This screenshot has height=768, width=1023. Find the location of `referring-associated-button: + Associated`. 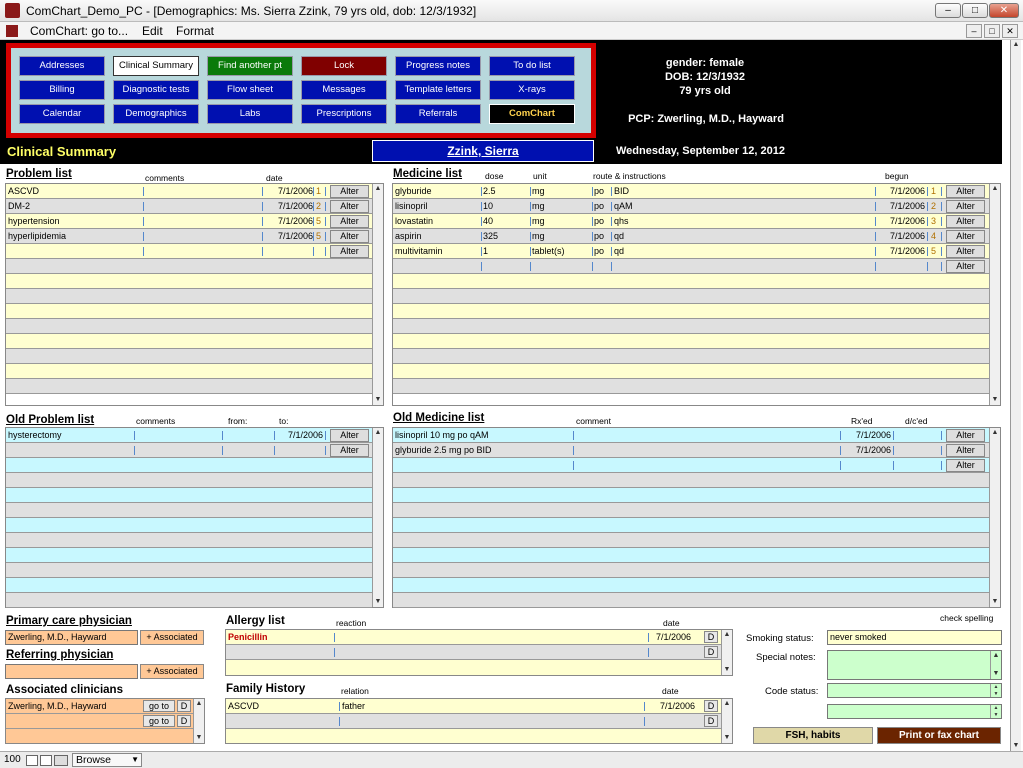

referring-associated-button: + Associated is located at coordinates (172, 671).